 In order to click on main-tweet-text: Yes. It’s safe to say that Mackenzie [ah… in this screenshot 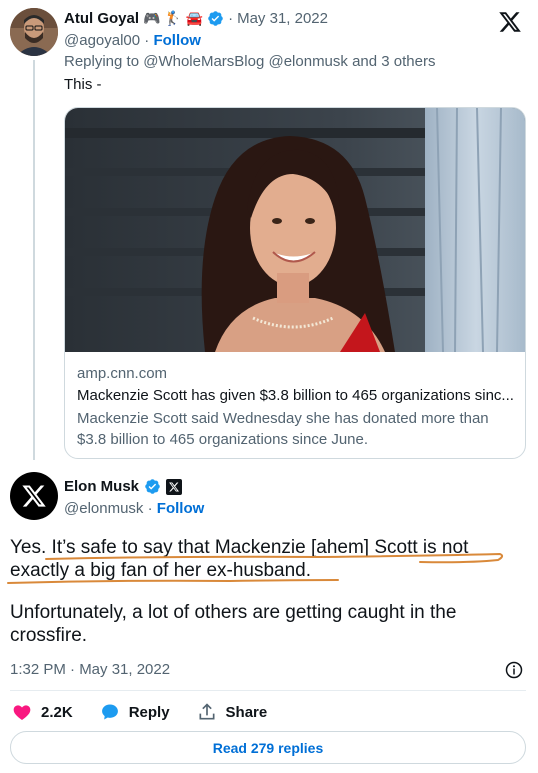, I will do `click(270, 591)`.